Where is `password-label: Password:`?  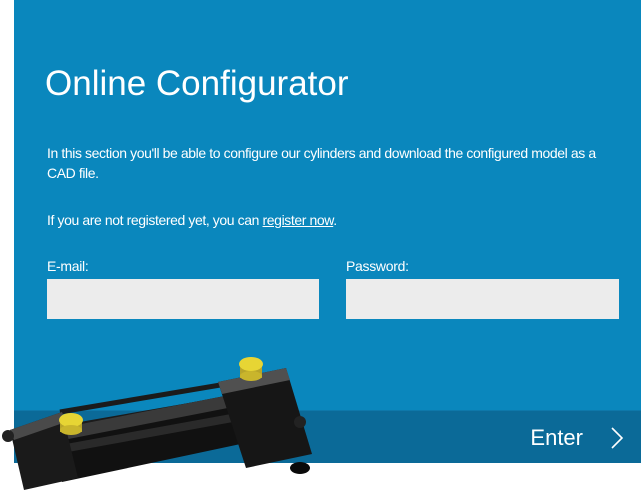
password-label: Password: is located at coordinates (377, 266).